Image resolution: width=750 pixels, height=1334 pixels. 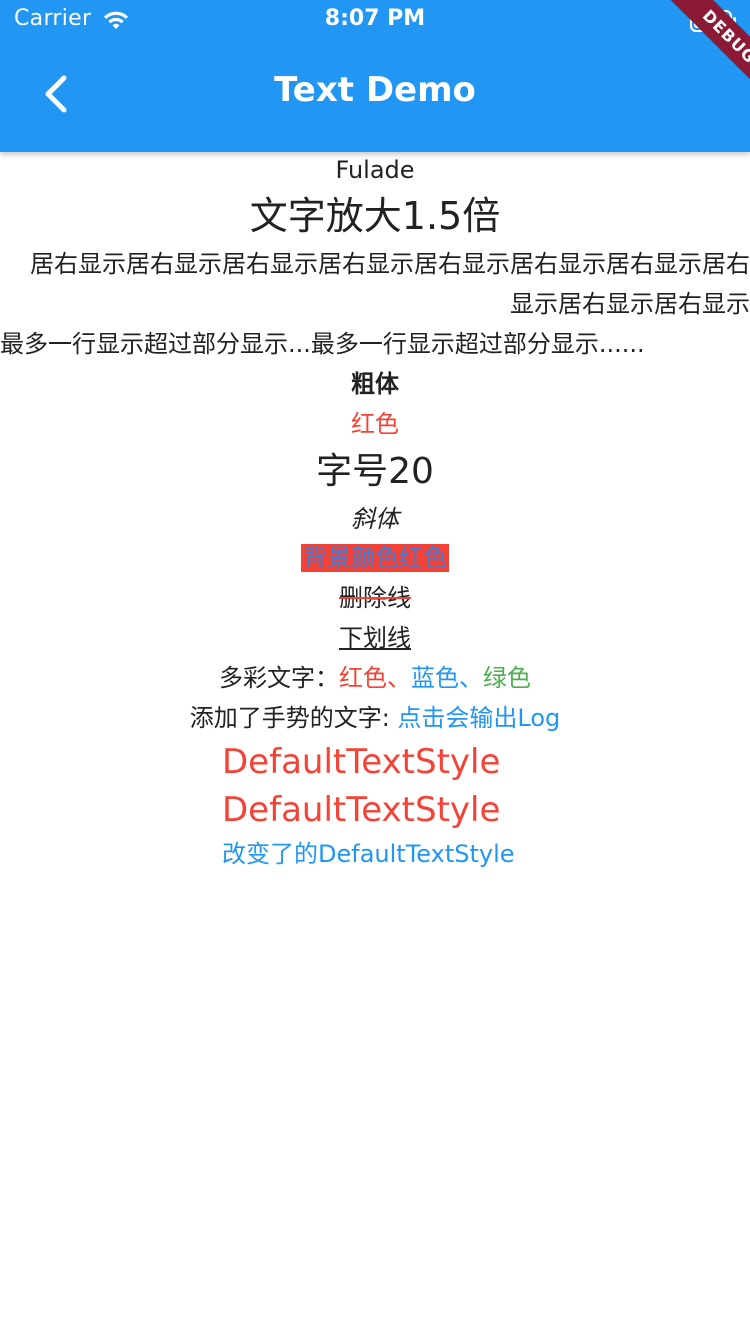 What do you see at coordinates (293, 718) in the screenshot?
I see `gesture-text-prefix: 添加了手势的文字:` at bounding box center [293, 718].